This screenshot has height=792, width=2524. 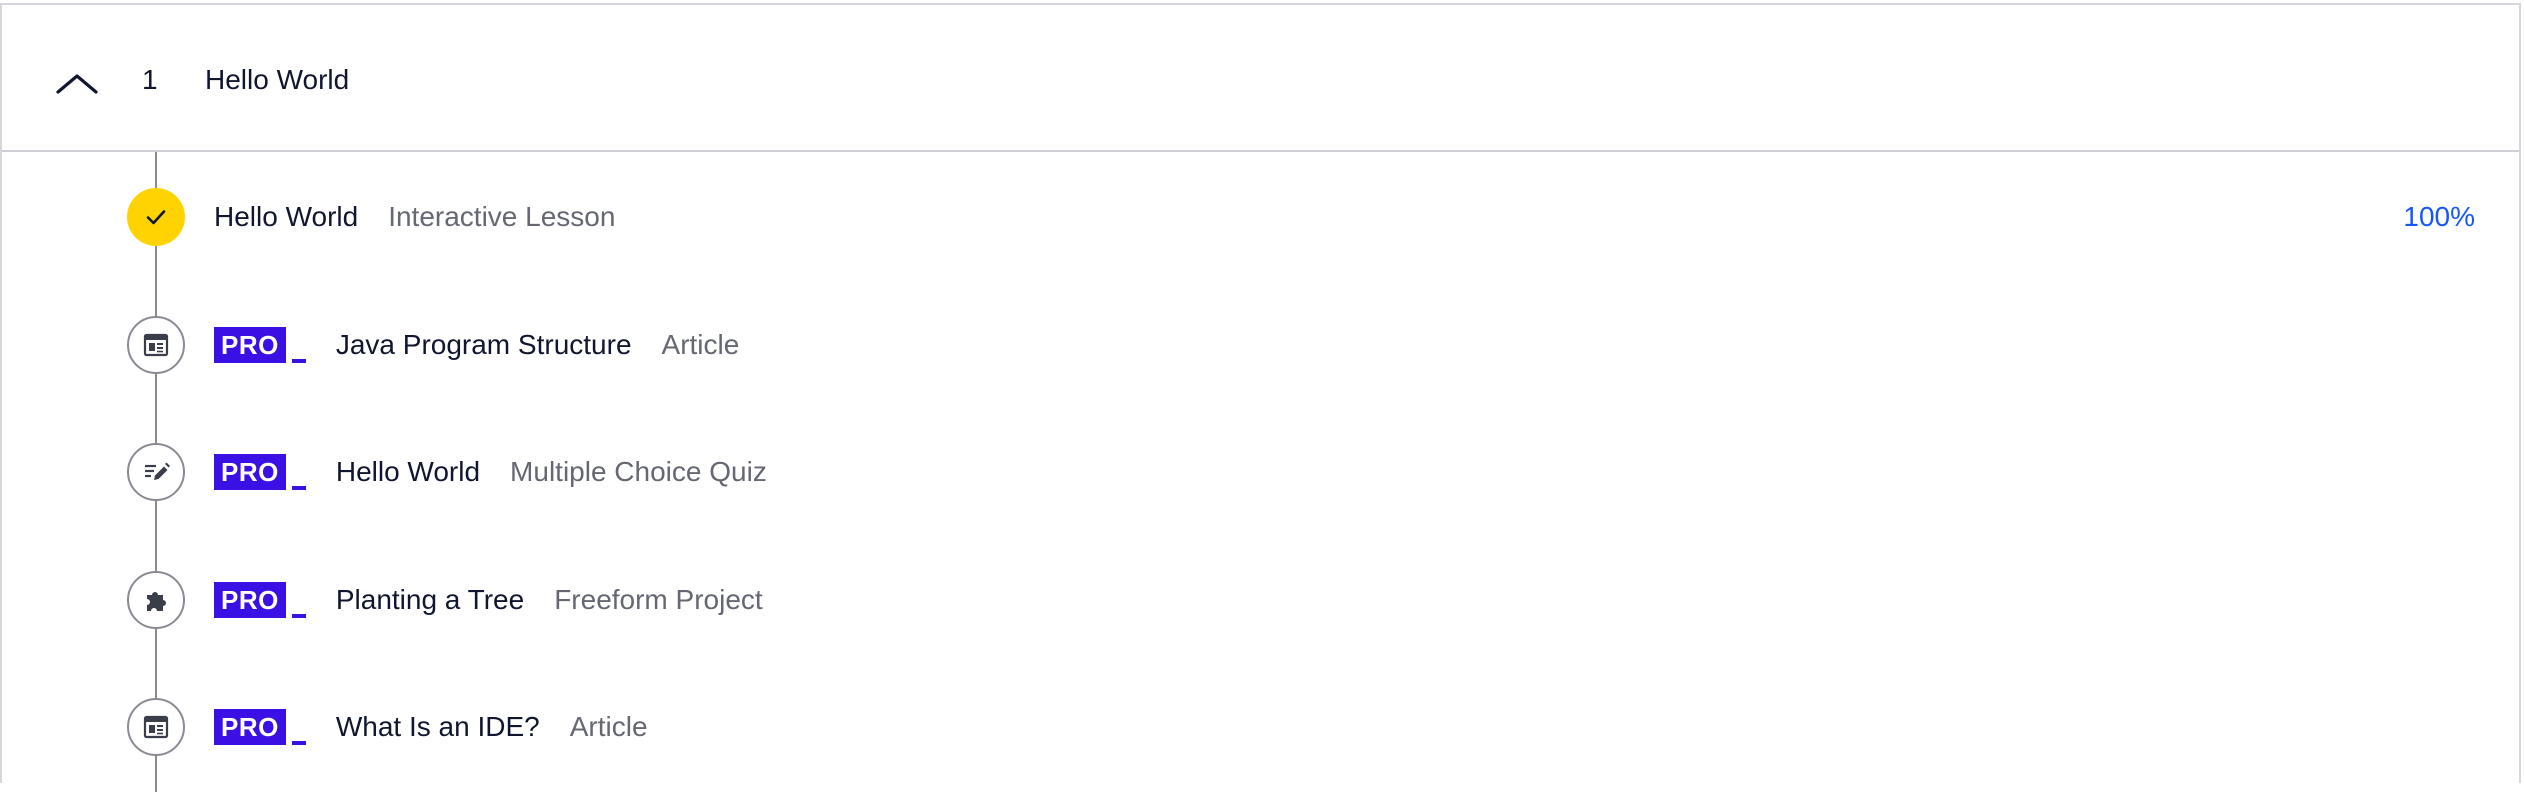 What do you see at coordinates (2439, 216) in the screenshot?
I see `lesson-progress: 100%` at bounding box center [2439, 216].